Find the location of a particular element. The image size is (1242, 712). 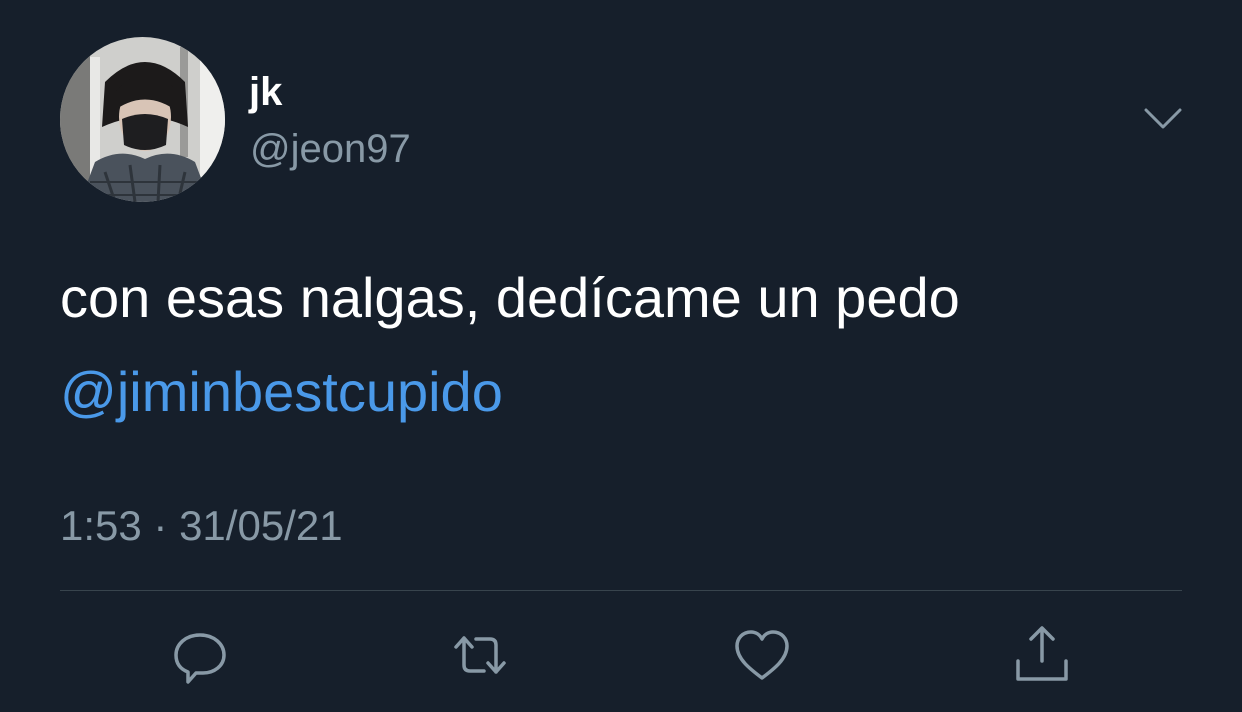

reply-button is located at coordinates (200, 655).